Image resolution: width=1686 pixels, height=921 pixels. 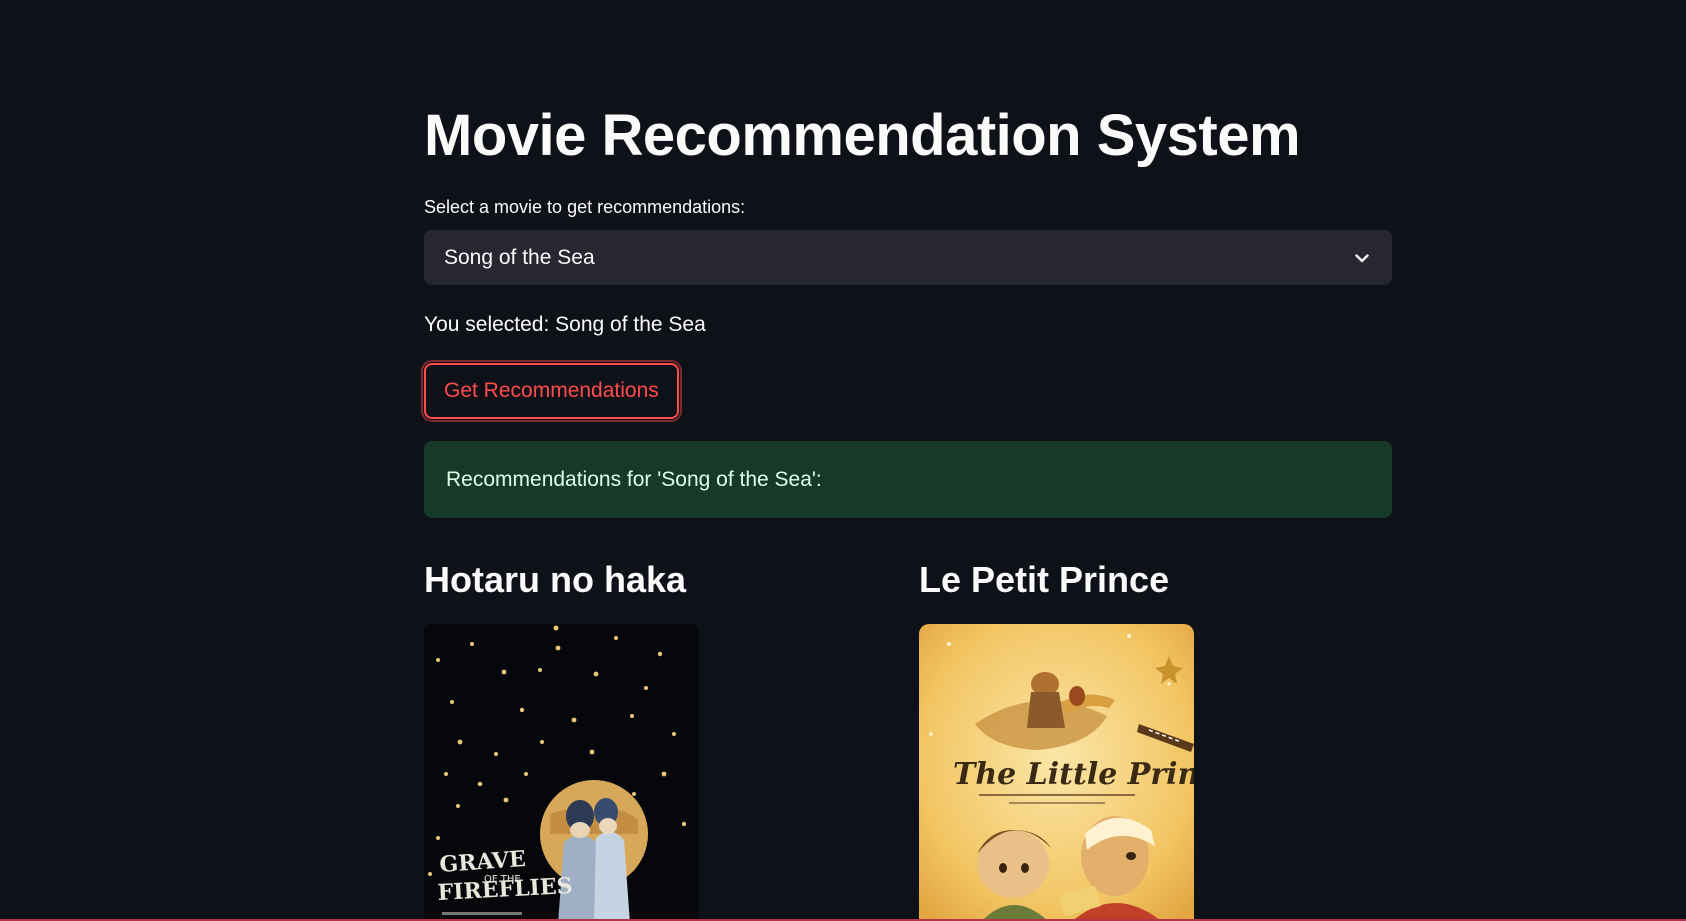 I want to click on success-alert: Recommendations for 'Song of the Sea':, so click(x=908, y=479).